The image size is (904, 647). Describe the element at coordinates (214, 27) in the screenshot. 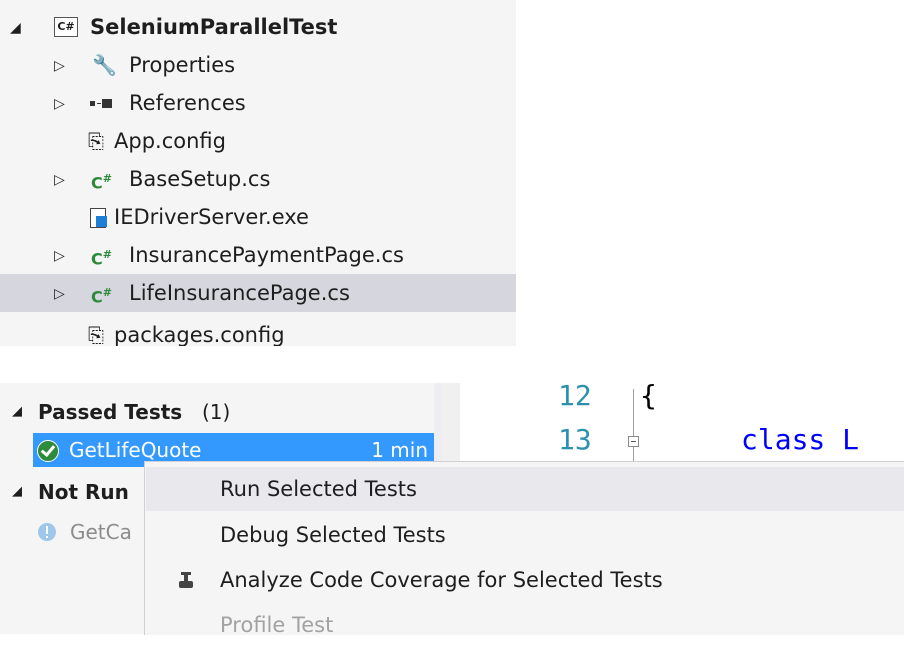

I see `project-name: SeleniumParallelTest` at that location.